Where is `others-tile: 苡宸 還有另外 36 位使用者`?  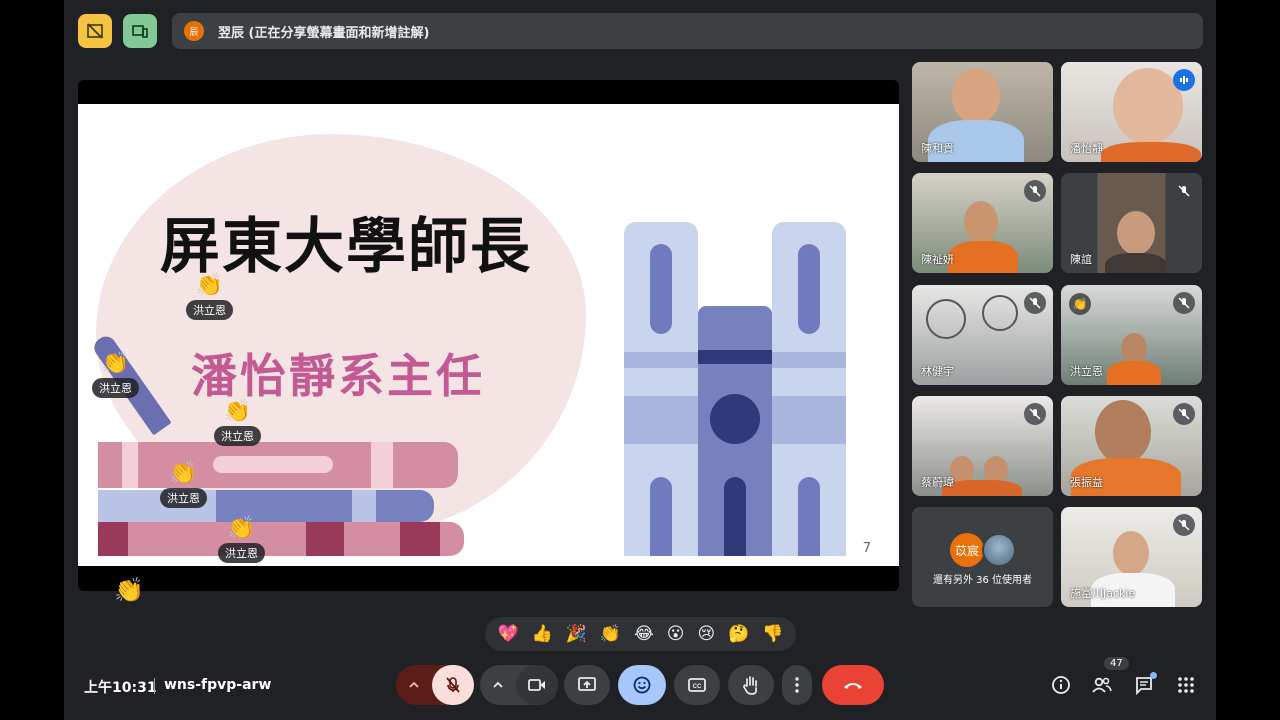 others-tile: 苡宸 還有另外 36 位使用者 is located at coordinates (982, 557).